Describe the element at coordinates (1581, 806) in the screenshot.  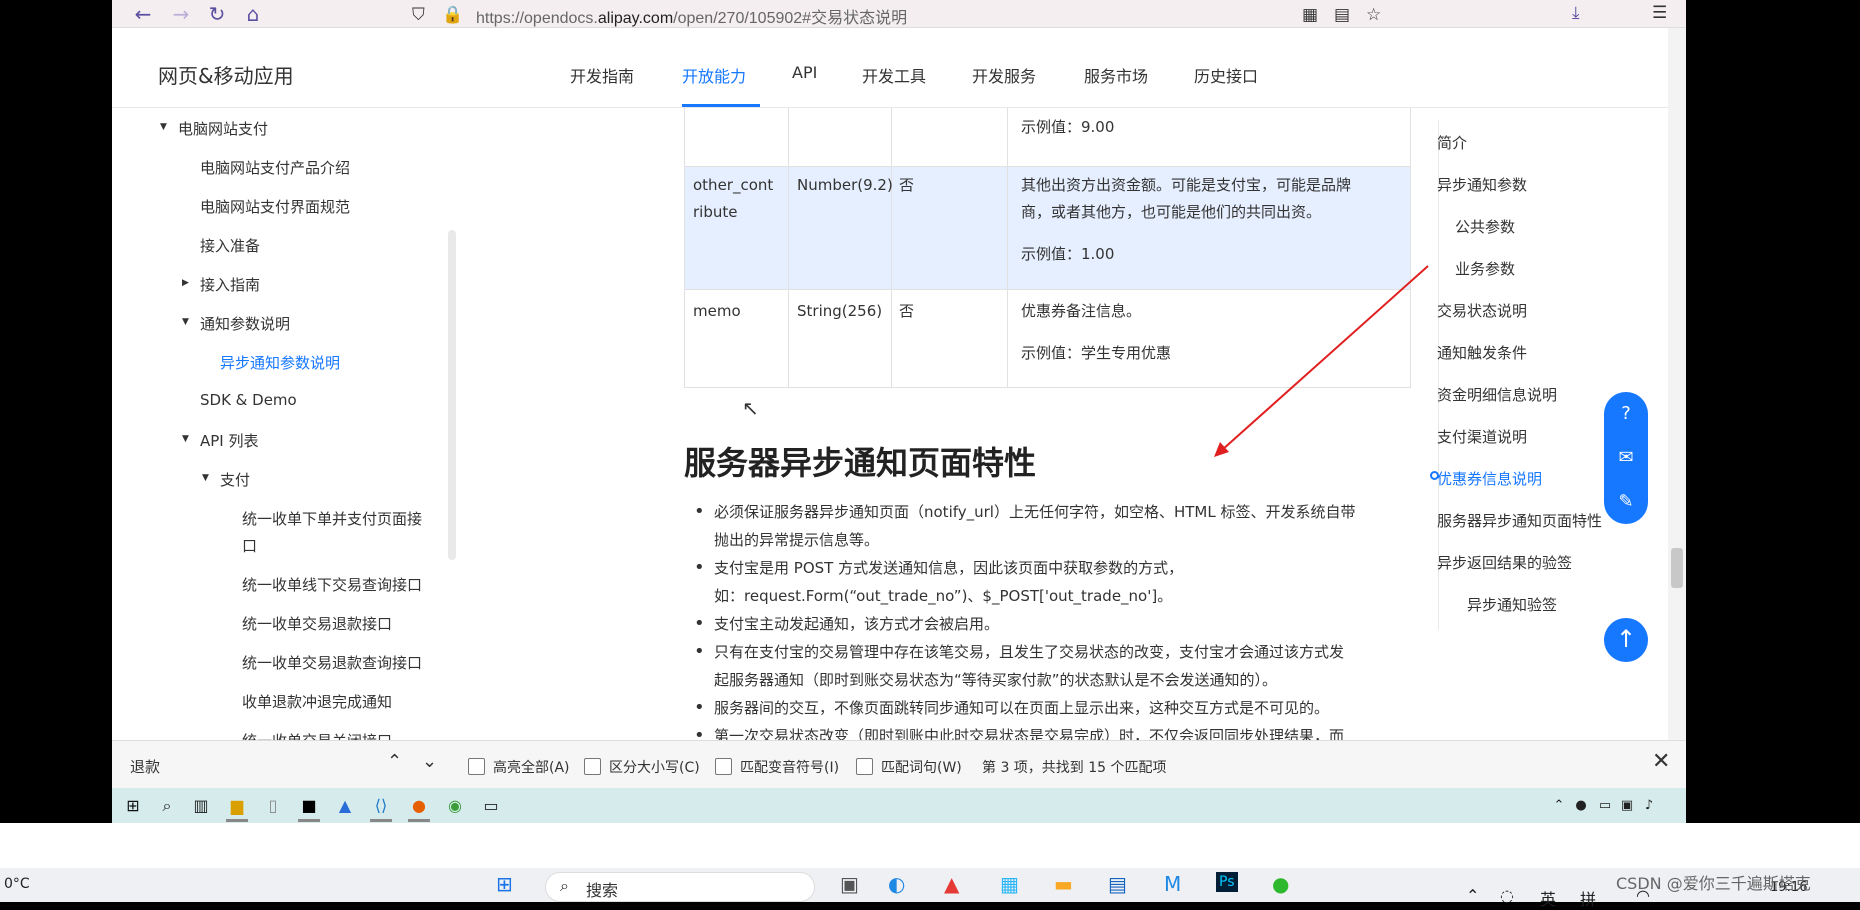
I see `microphone-icon: ●` at that location.